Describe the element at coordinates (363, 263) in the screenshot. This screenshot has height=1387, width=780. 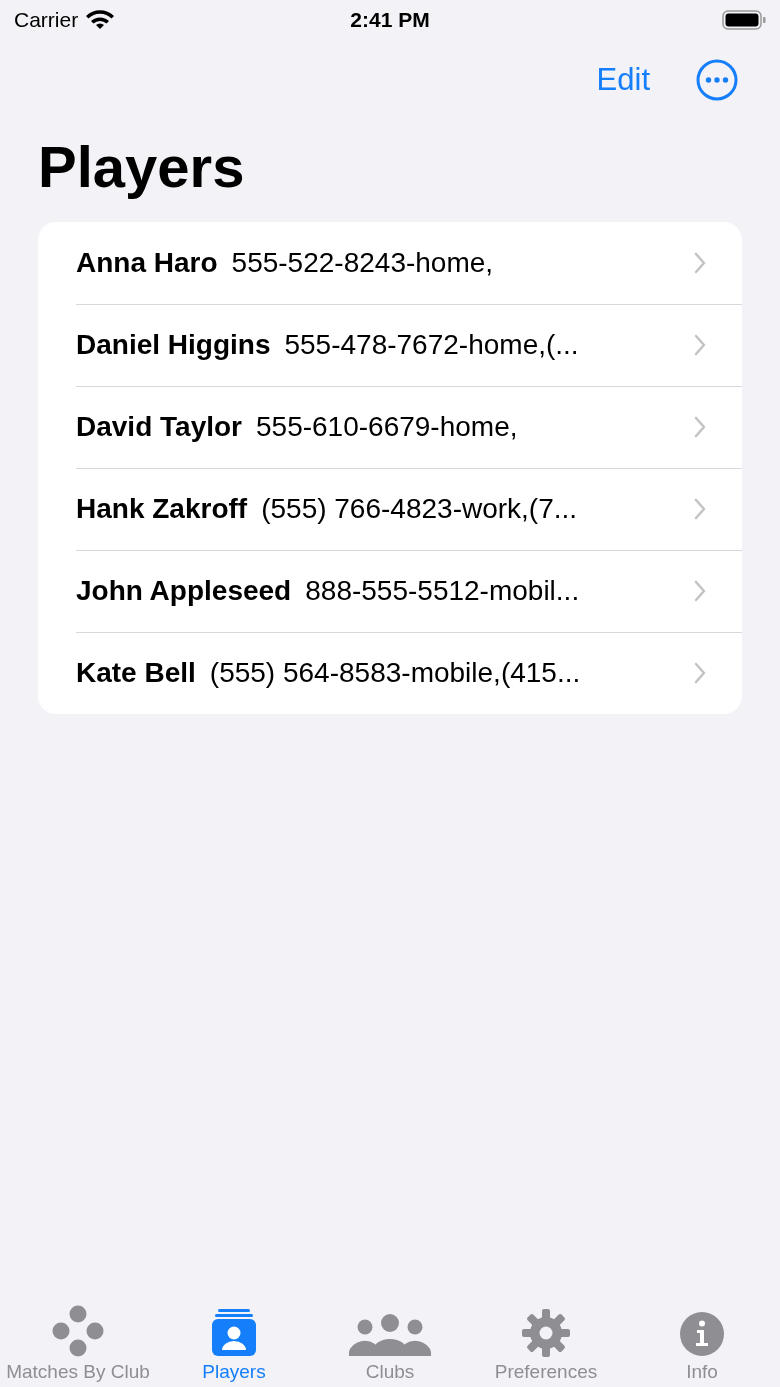
I see `phone-numbers: 555-522-8243-home,` at that location.